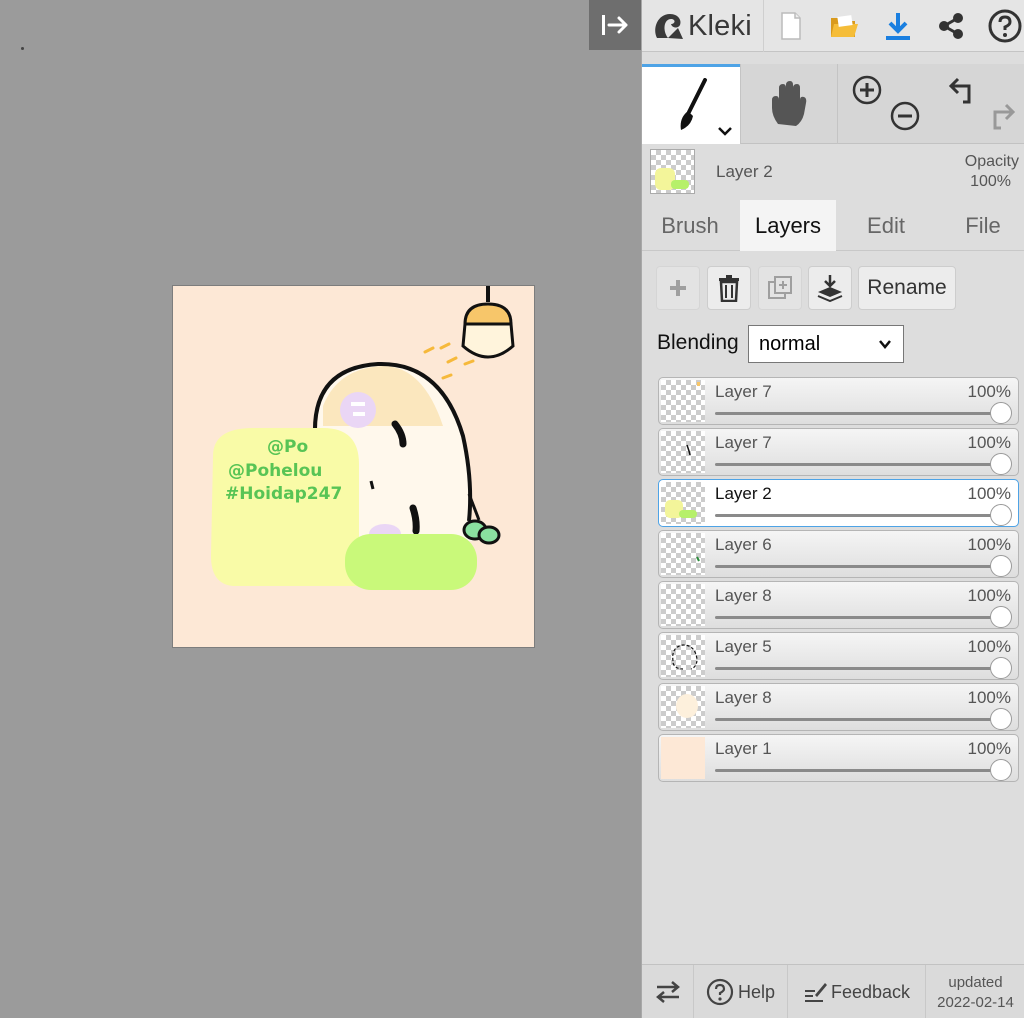  I want to click on download-icon, so click(898, 26).